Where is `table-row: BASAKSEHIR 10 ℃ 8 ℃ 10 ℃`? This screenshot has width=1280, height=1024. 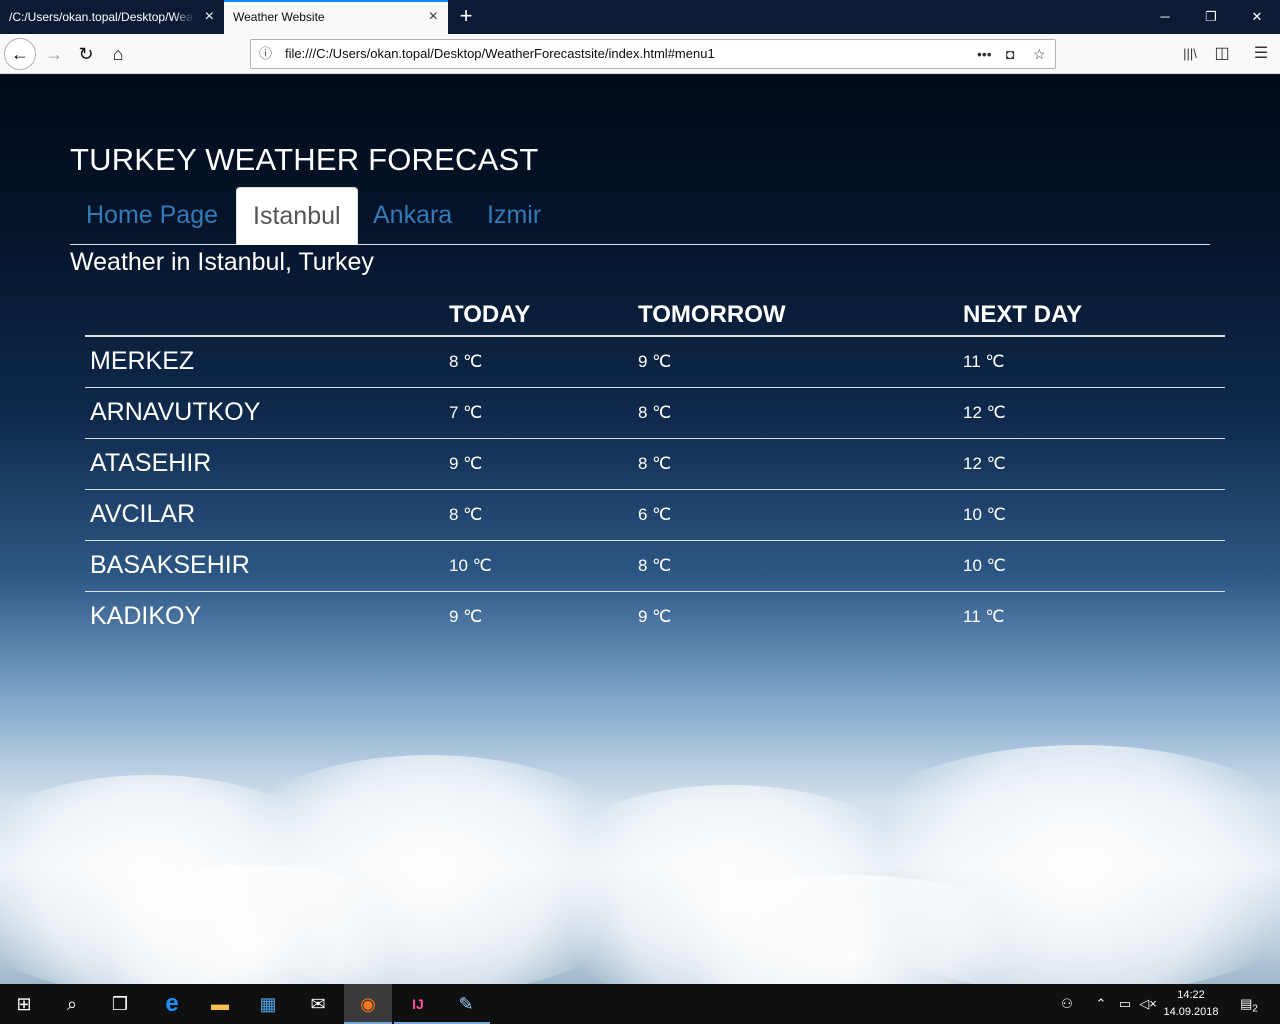
table-row: BASAKSEHIR 10 ℃ 8 ℃ 10 ℃ is located at coordinates (655, 565).